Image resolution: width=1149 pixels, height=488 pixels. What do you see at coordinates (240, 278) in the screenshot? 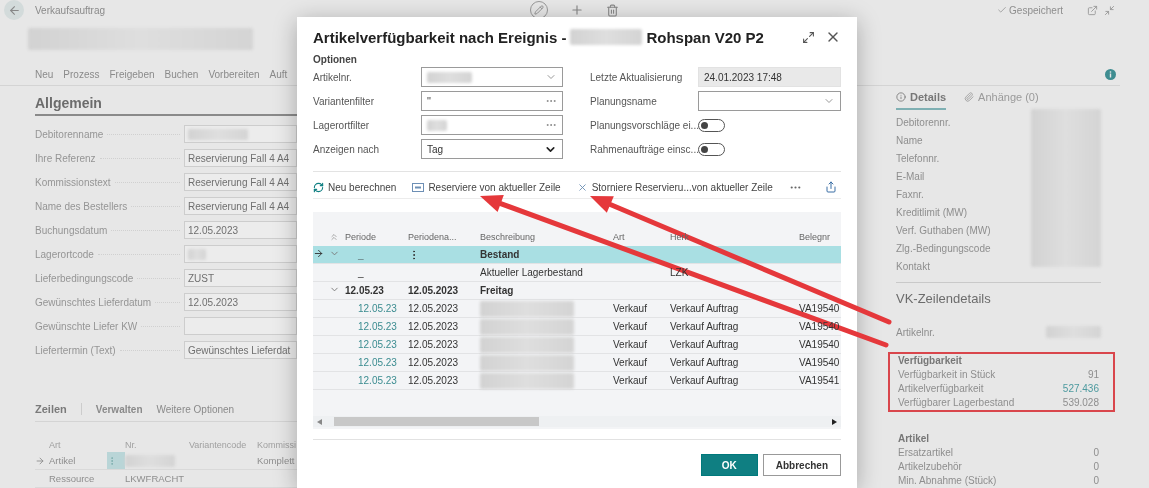
I see `input-field: ZUST` at bounding box center [240, 278].